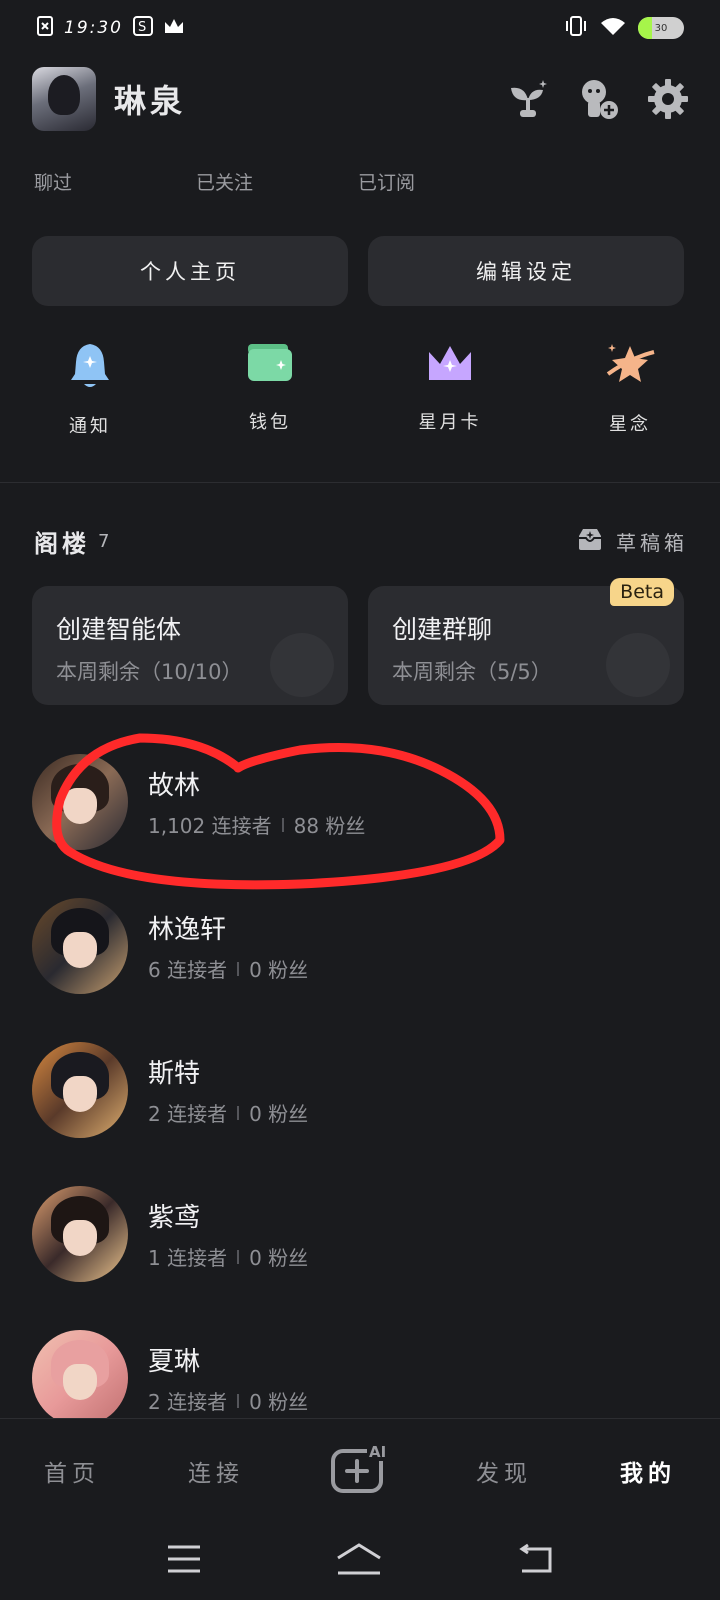 Image resolution: width=720 pixels, height=1600 pixels. I want to click on connectors-count: 1 连接者, so click(188, 1258).